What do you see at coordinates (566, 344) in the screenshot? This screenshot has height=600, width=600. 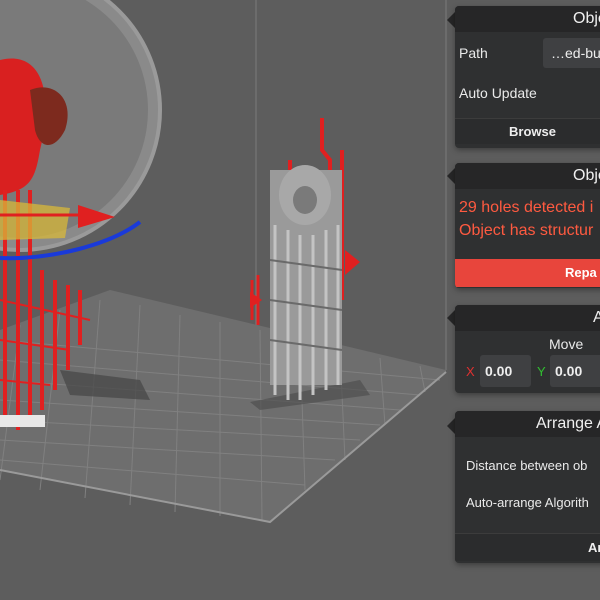 I see `move-label: Move` at bounding box center [566, 344].